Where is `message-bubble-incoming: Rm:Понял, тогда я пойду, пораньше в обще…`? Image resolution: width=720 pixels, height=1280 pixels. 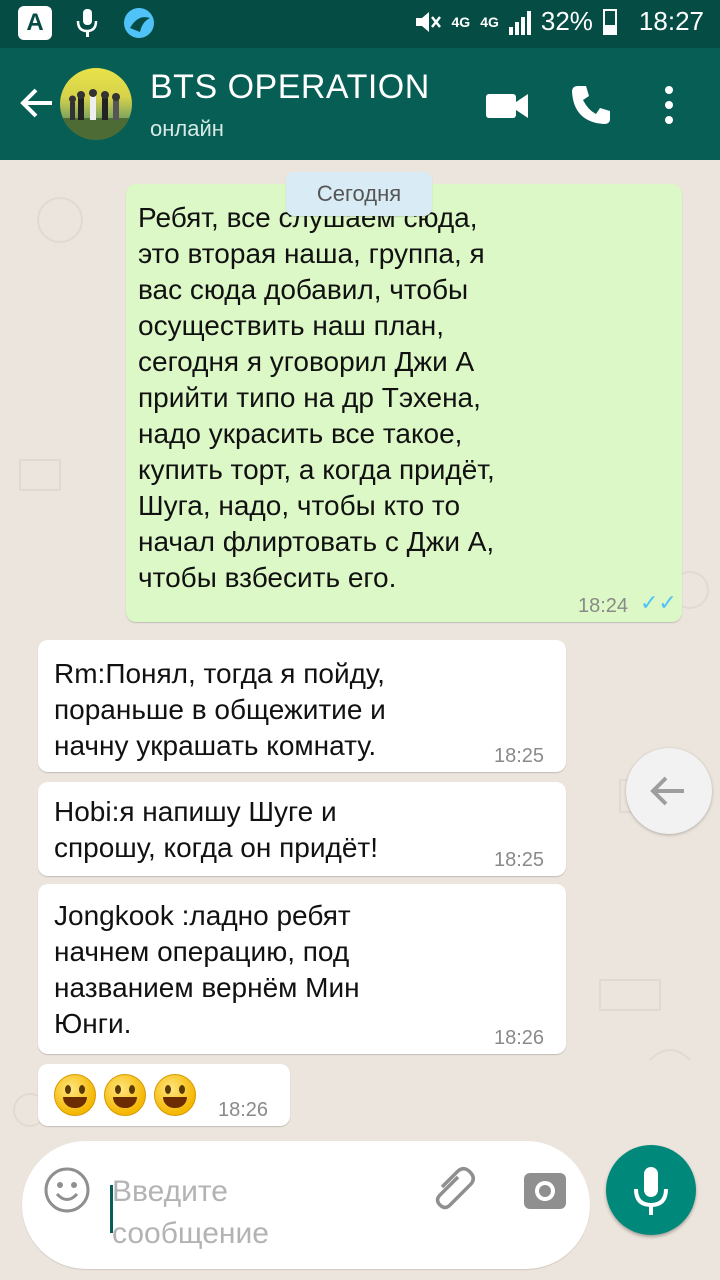 message-bubble-incoming: Rm:Понял, тогда я пойду, пораньше в обще… is located at coordinates (302, 706).